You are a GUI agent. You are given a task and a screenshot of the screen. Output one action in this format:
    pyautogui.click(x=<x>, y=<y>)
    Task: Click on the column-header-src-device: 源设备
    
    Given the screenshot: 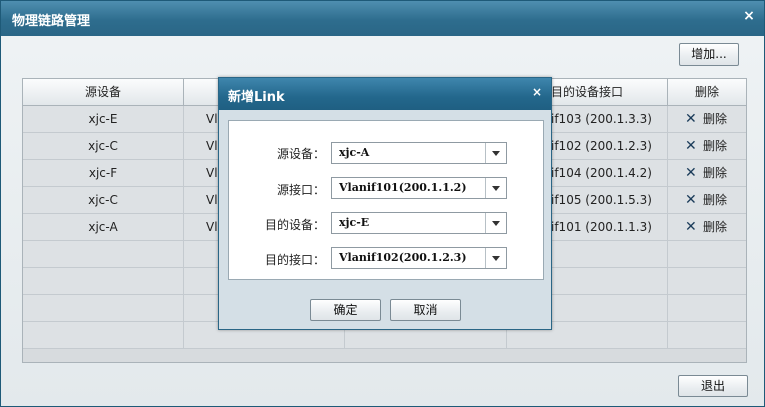 What is the action you would take?
    pyautogui.click(x=103, y=92)
    